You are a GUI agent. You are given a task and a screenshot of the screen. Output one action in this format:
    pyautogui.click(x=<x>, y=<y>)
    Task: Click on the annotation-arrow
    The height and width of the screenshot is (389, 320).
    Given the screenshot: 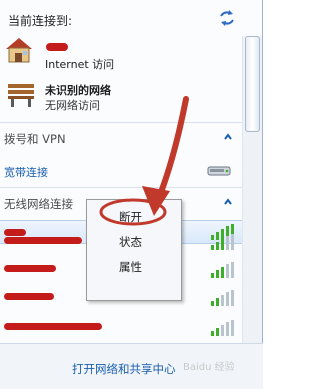 What is the action you would take?
    pyautogui.click(x=172, y=149)
    